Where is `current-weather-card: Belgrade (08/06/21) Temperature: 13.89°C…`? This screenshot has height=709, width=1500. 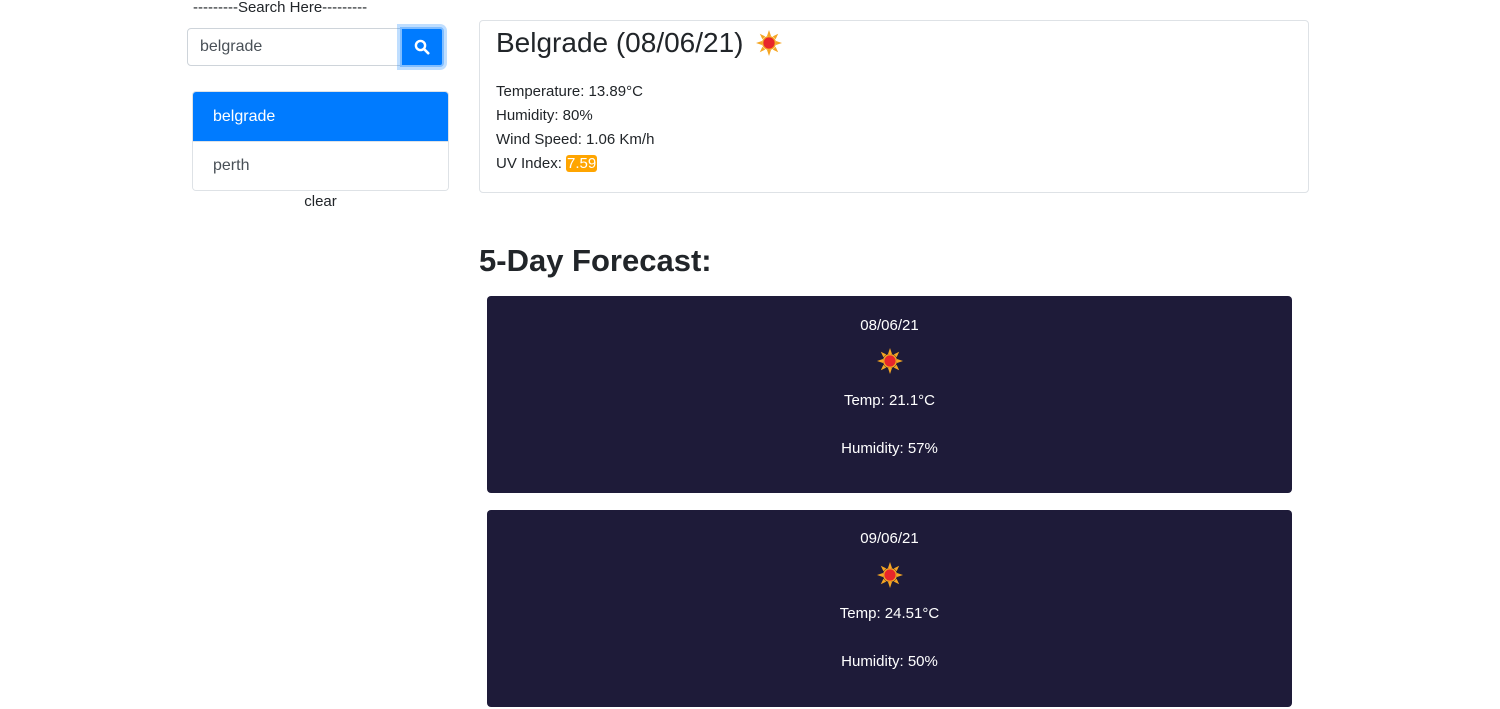
current-weather-card: Belgrade (08/06/21) Temperature: 13.89°C… is located at coordinates (894, 106).